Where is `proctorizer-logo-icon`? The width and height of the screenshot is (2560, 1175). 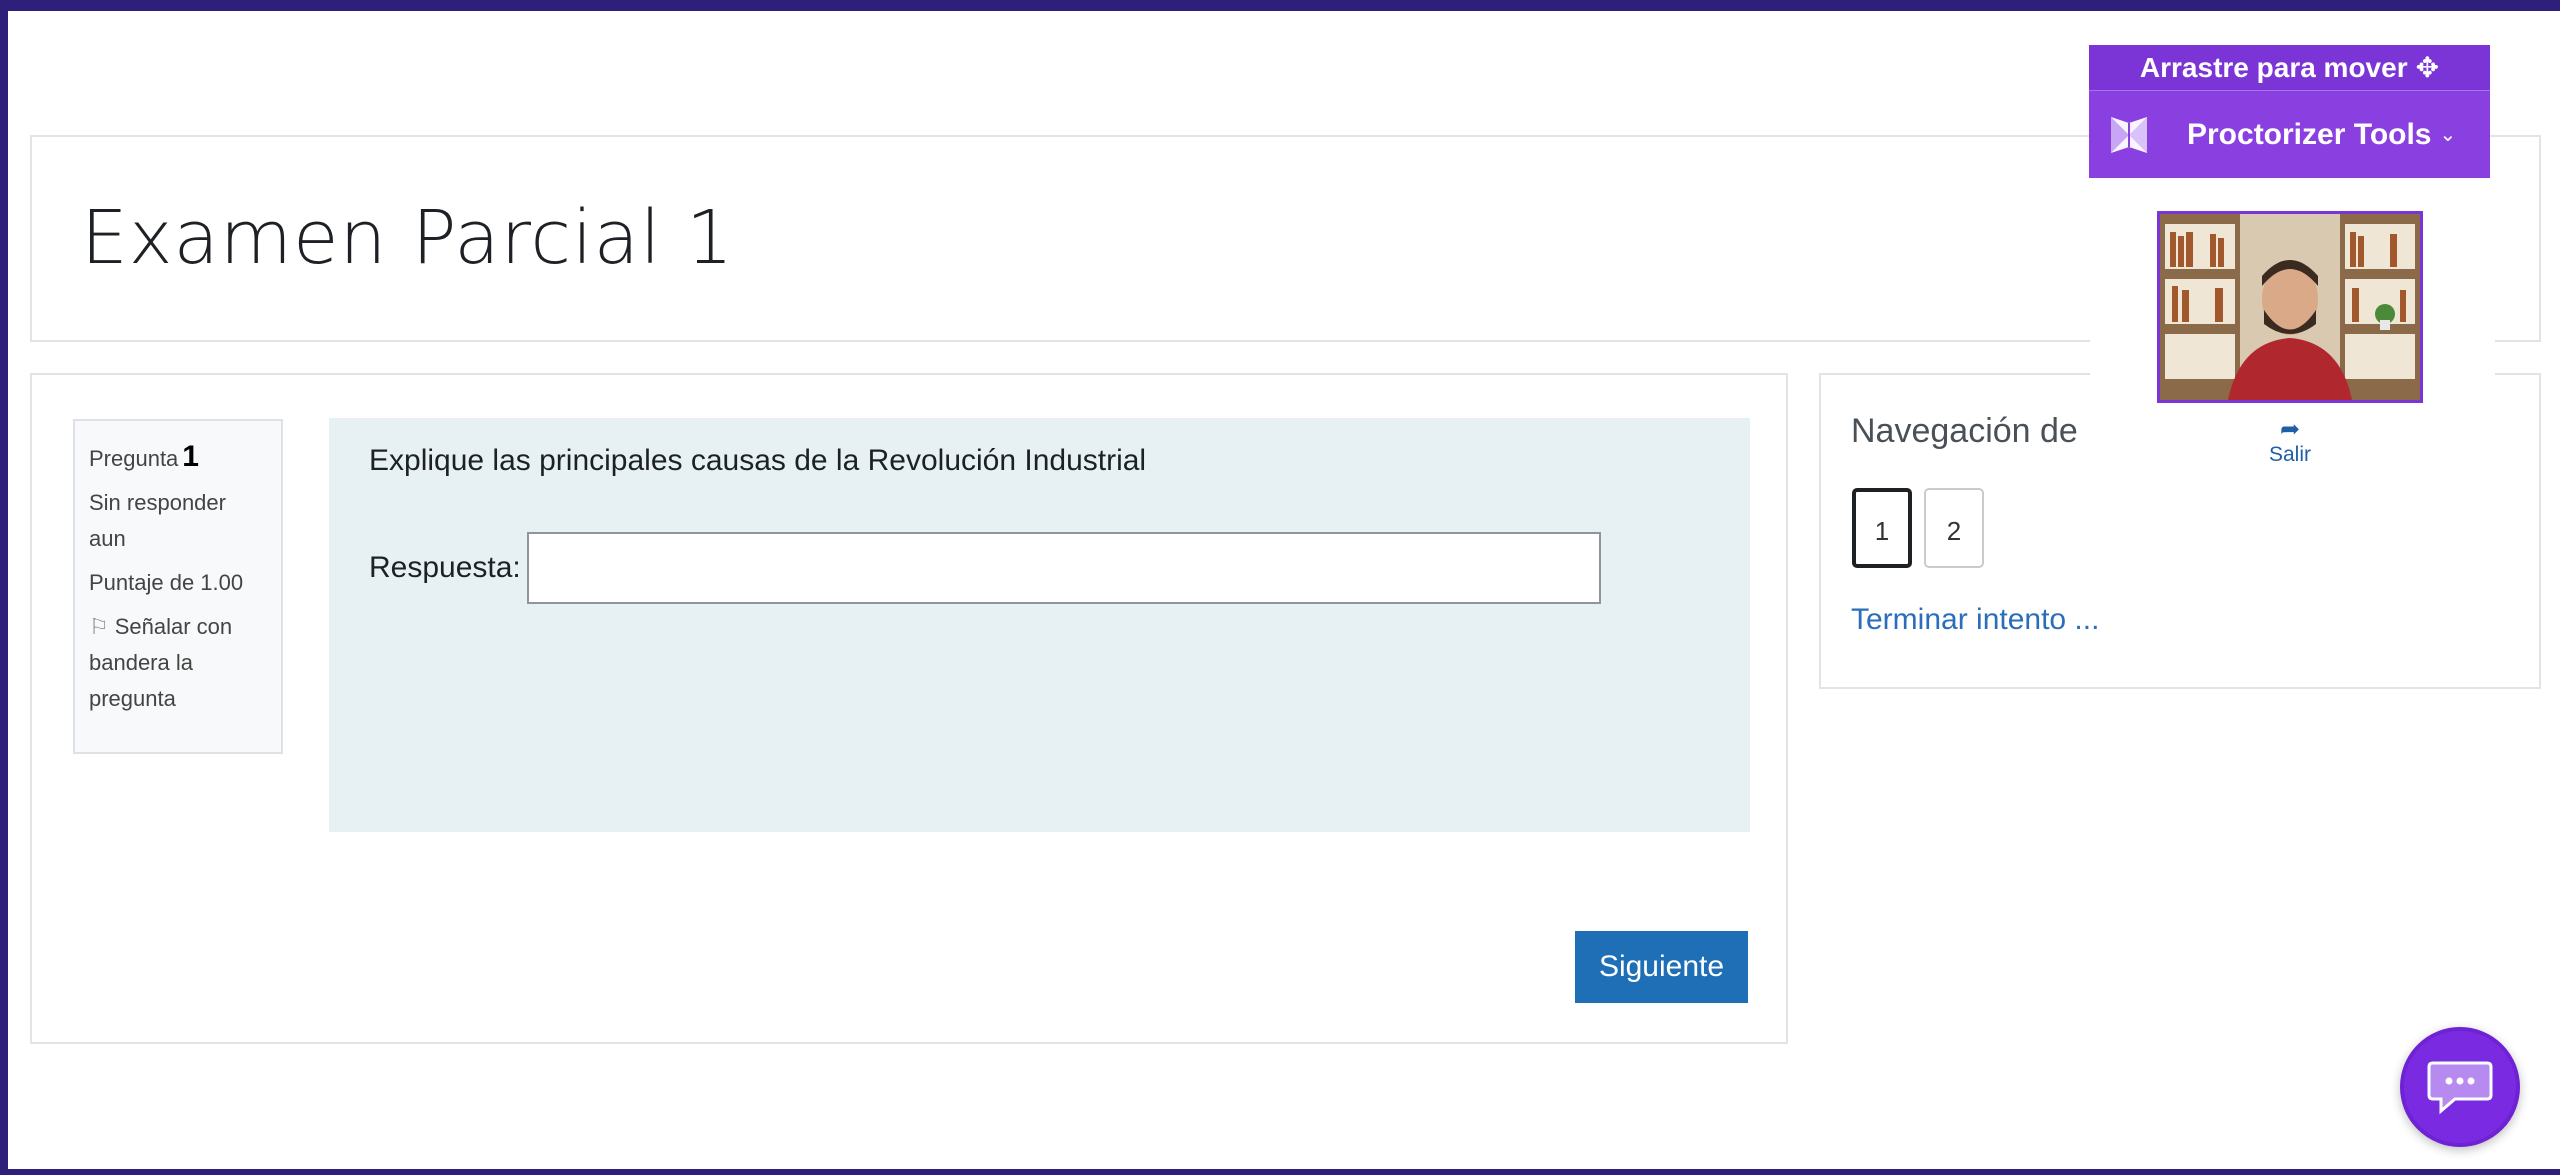 proctorizer-logo-icon is located at coordinates (2129, 134).